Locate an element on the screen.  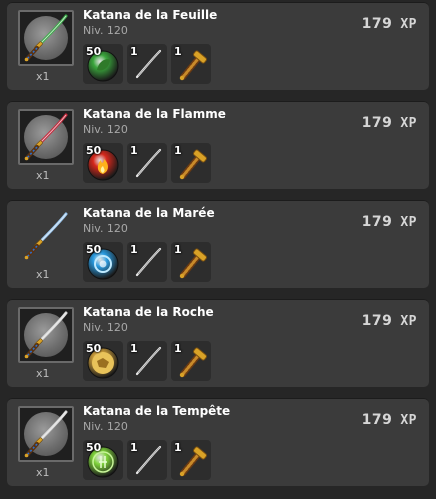
item-name: Katana de la Flamme is located at coordinates (154, 114).